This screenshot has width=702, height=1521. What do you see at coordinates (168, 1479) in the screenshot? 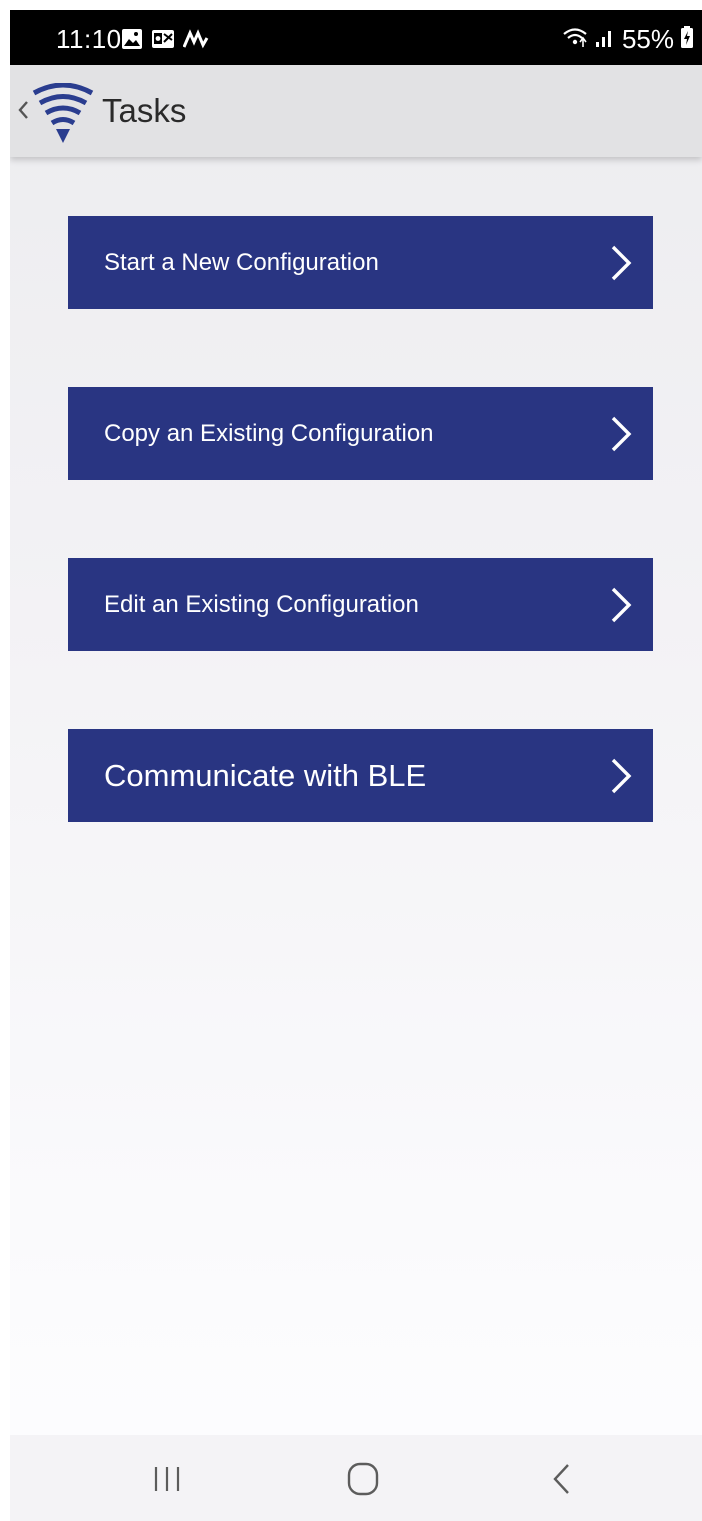
I see `recents-icon` at bounding box center [168, 1479].